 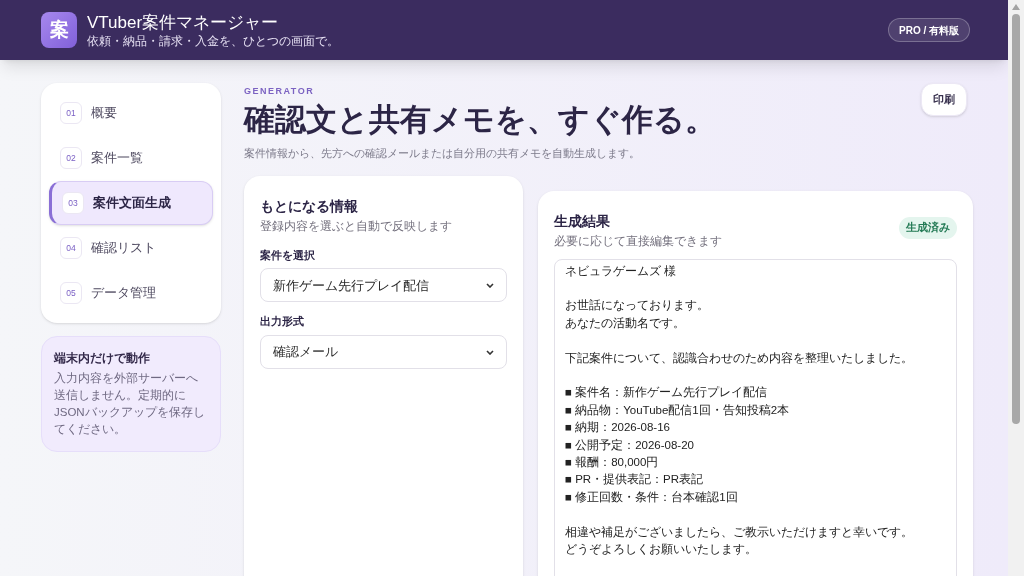 I want to click on app-title: VTuber案件マネージャー, so click(x=183, y=22).